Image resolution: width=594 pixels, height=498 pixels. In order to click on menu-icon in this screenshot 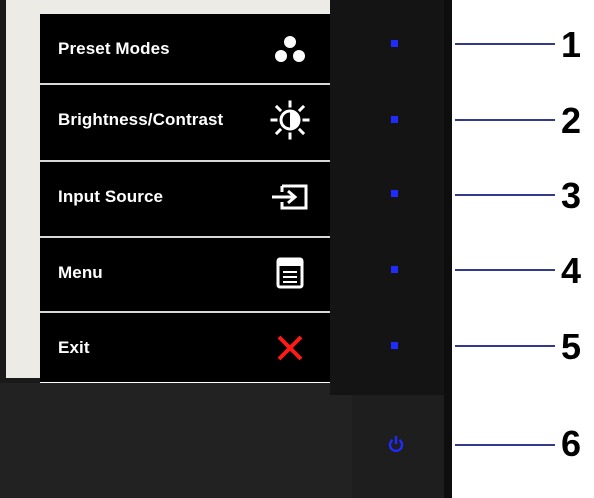, I will do `click(290, 273)`.